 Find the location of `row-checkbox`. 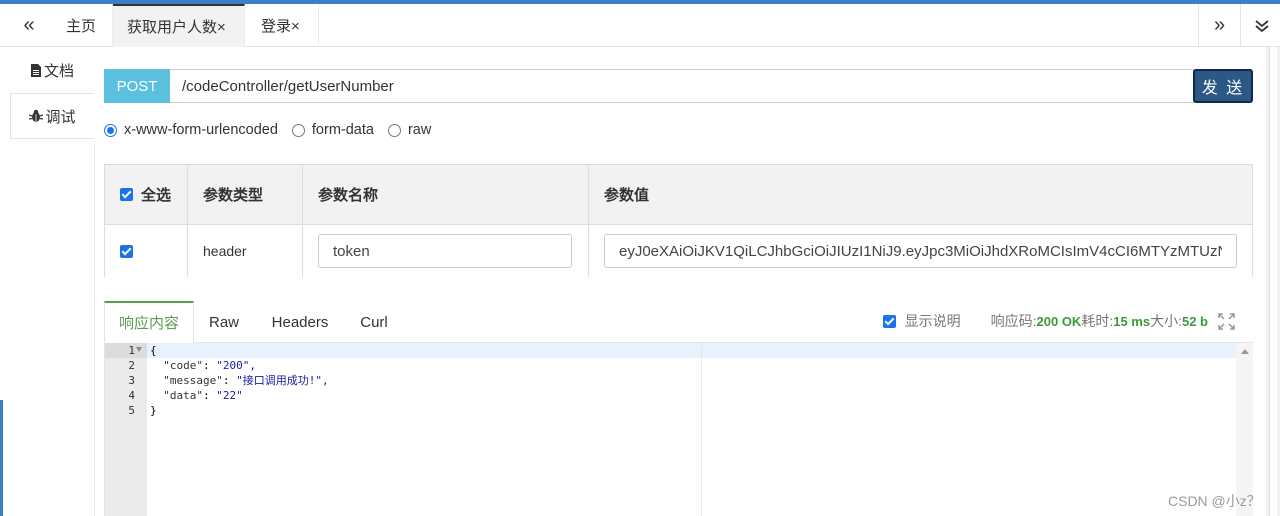

row-checkbox is located at coordinates (126, 251).